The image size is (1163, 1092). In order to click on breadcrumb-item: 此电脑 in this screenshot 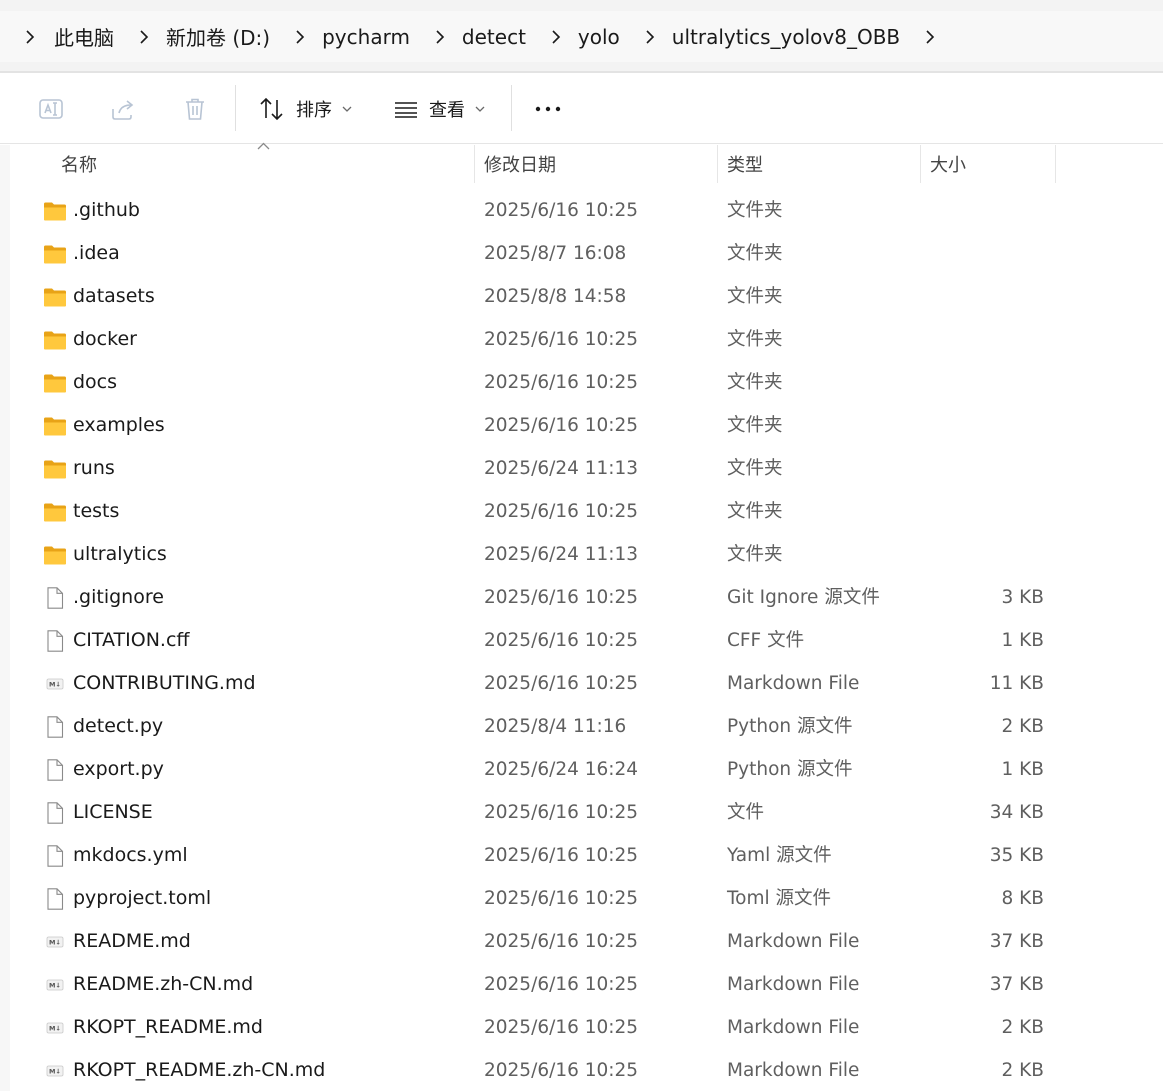, I will do `click(84, 36)`.